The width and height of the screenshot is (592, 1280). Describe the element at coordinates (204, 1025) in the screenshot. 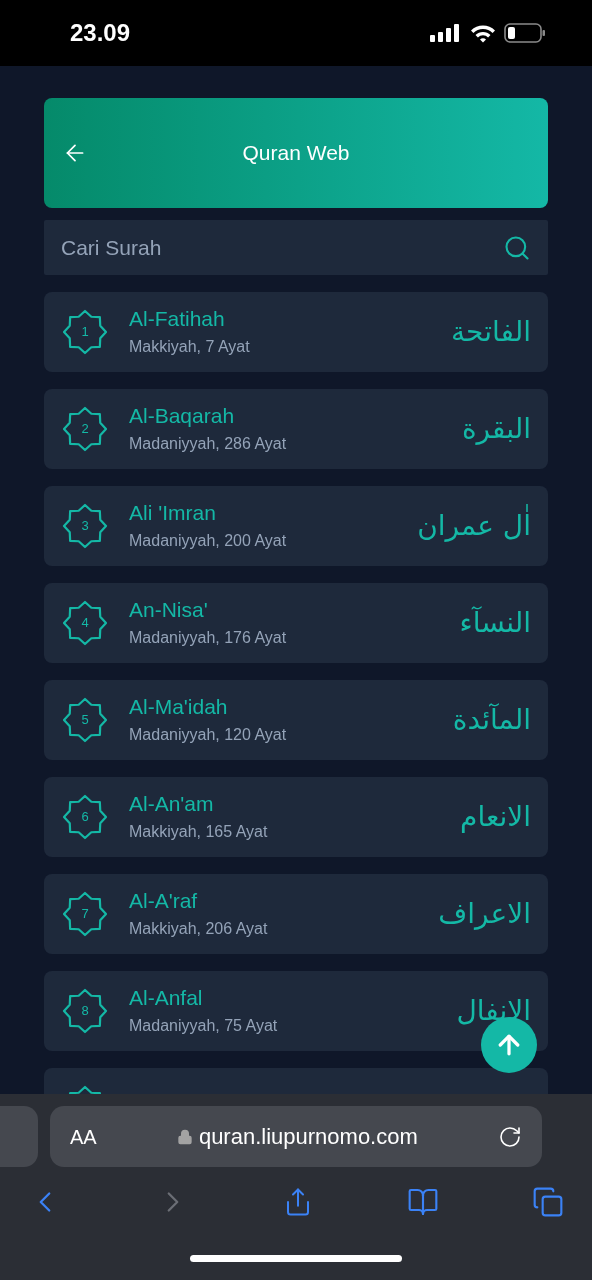

I see `surah-info: Madaniyyah, 75 Ayat` at that location.